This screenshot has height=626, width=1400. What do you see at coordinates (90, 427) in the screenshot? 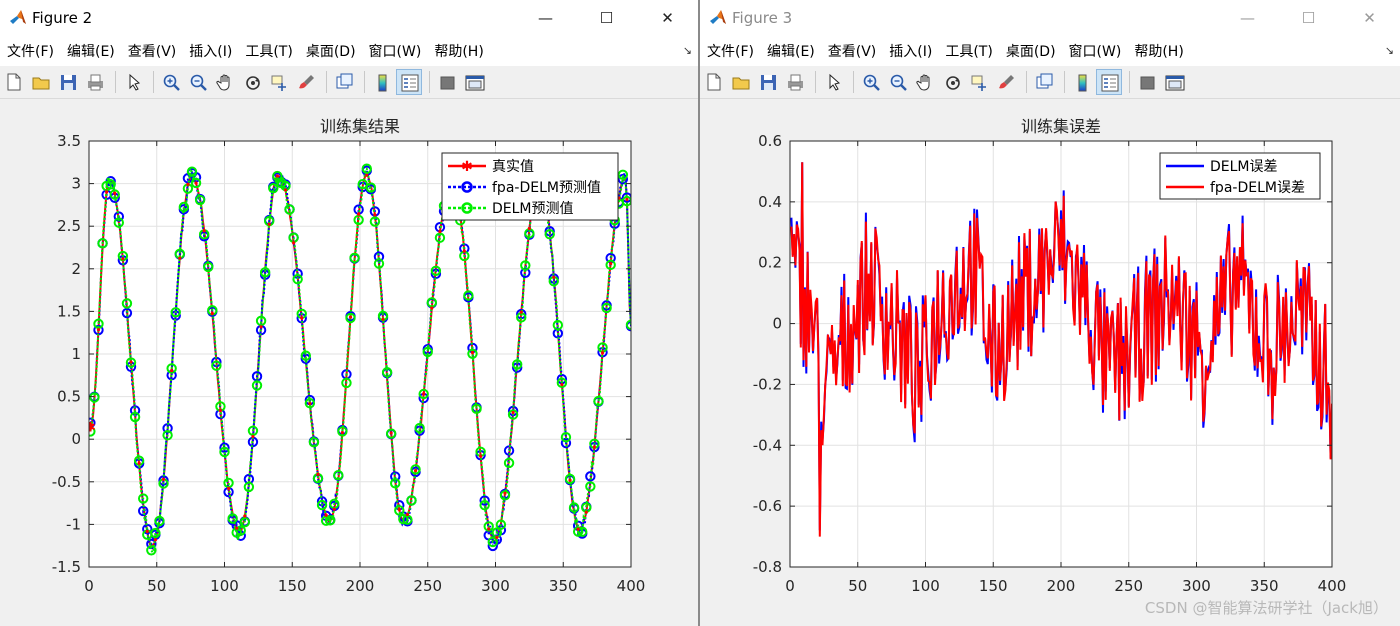
I see `true-marker: ✱` at bounding box center [90, 427].